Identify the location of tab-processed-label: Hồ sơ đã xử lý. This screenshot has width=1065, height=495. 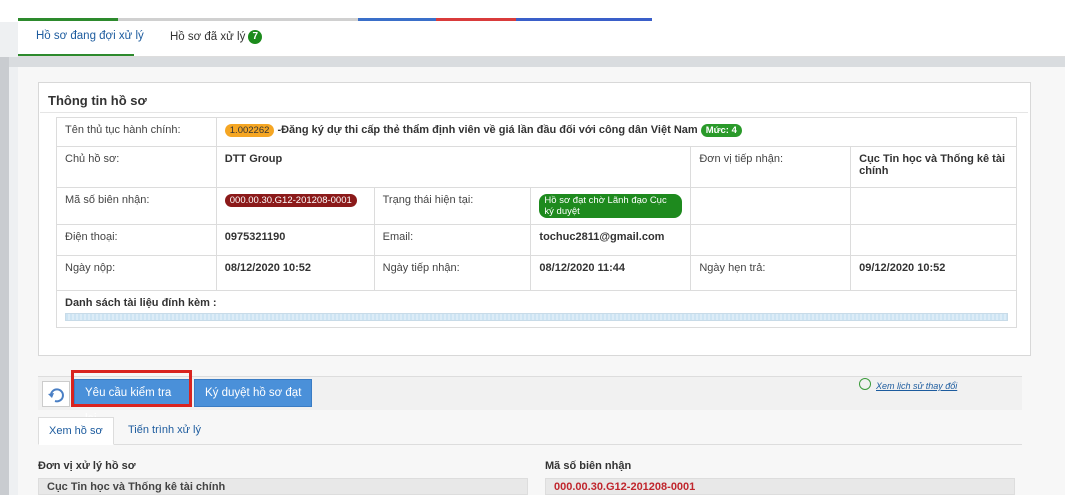
(208, 37).